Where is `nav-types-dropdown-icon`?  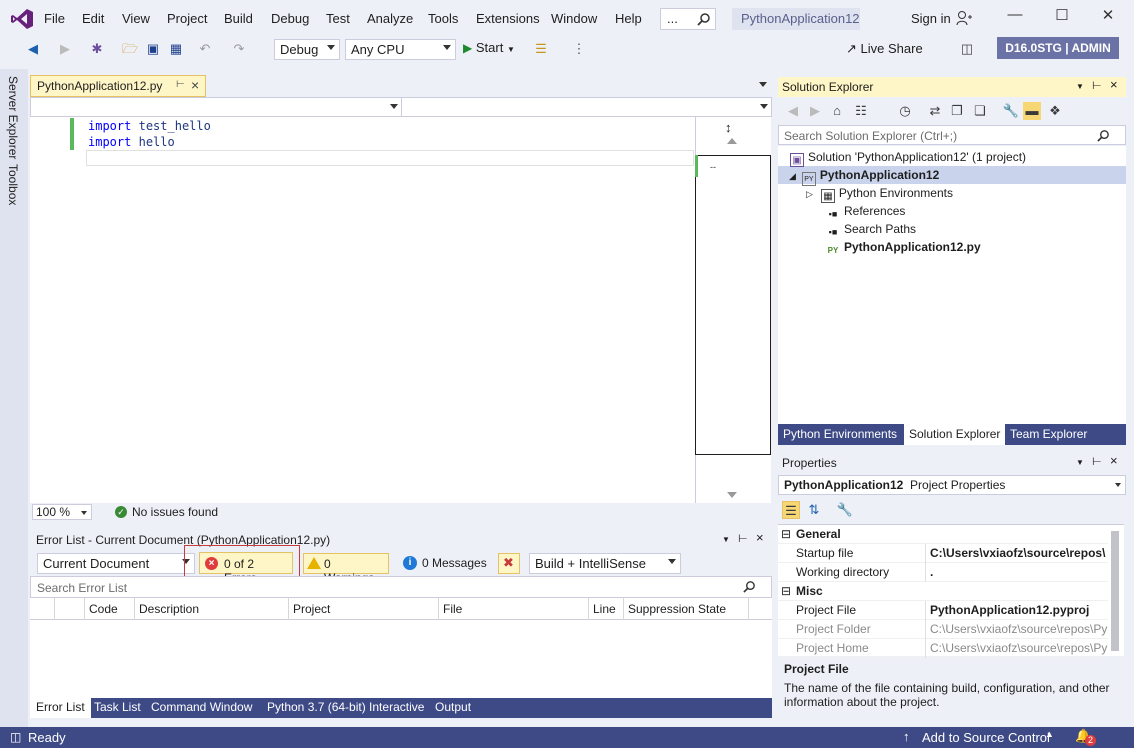 nav-types-dropdown-icon is located at coordinates (394, 106).